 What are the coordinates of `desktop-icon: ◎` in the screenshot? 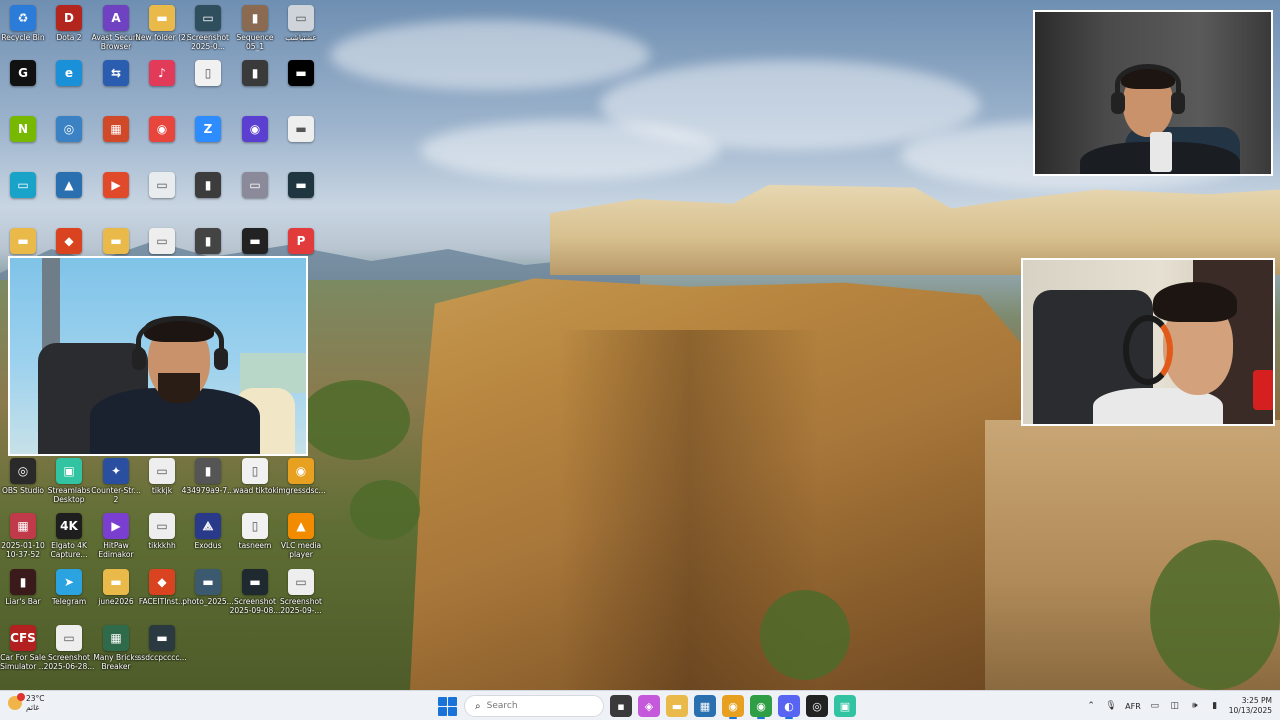 It's located at (69, 130).